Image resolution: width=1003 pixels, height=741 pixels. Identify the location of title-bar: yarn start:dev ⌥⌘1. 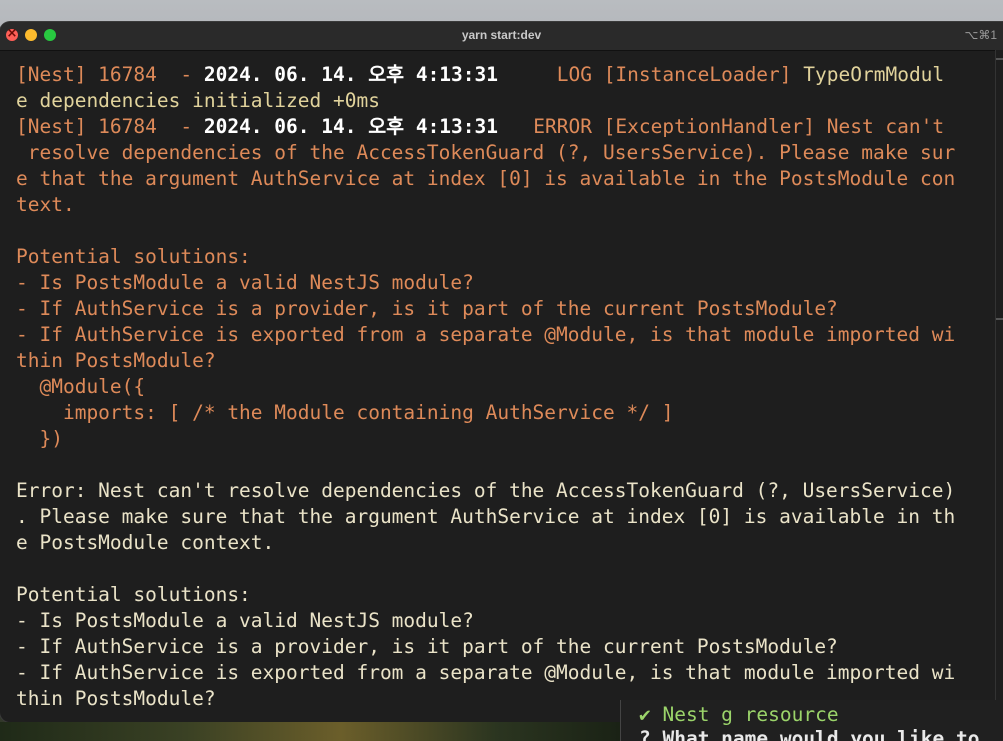
(501, 36).